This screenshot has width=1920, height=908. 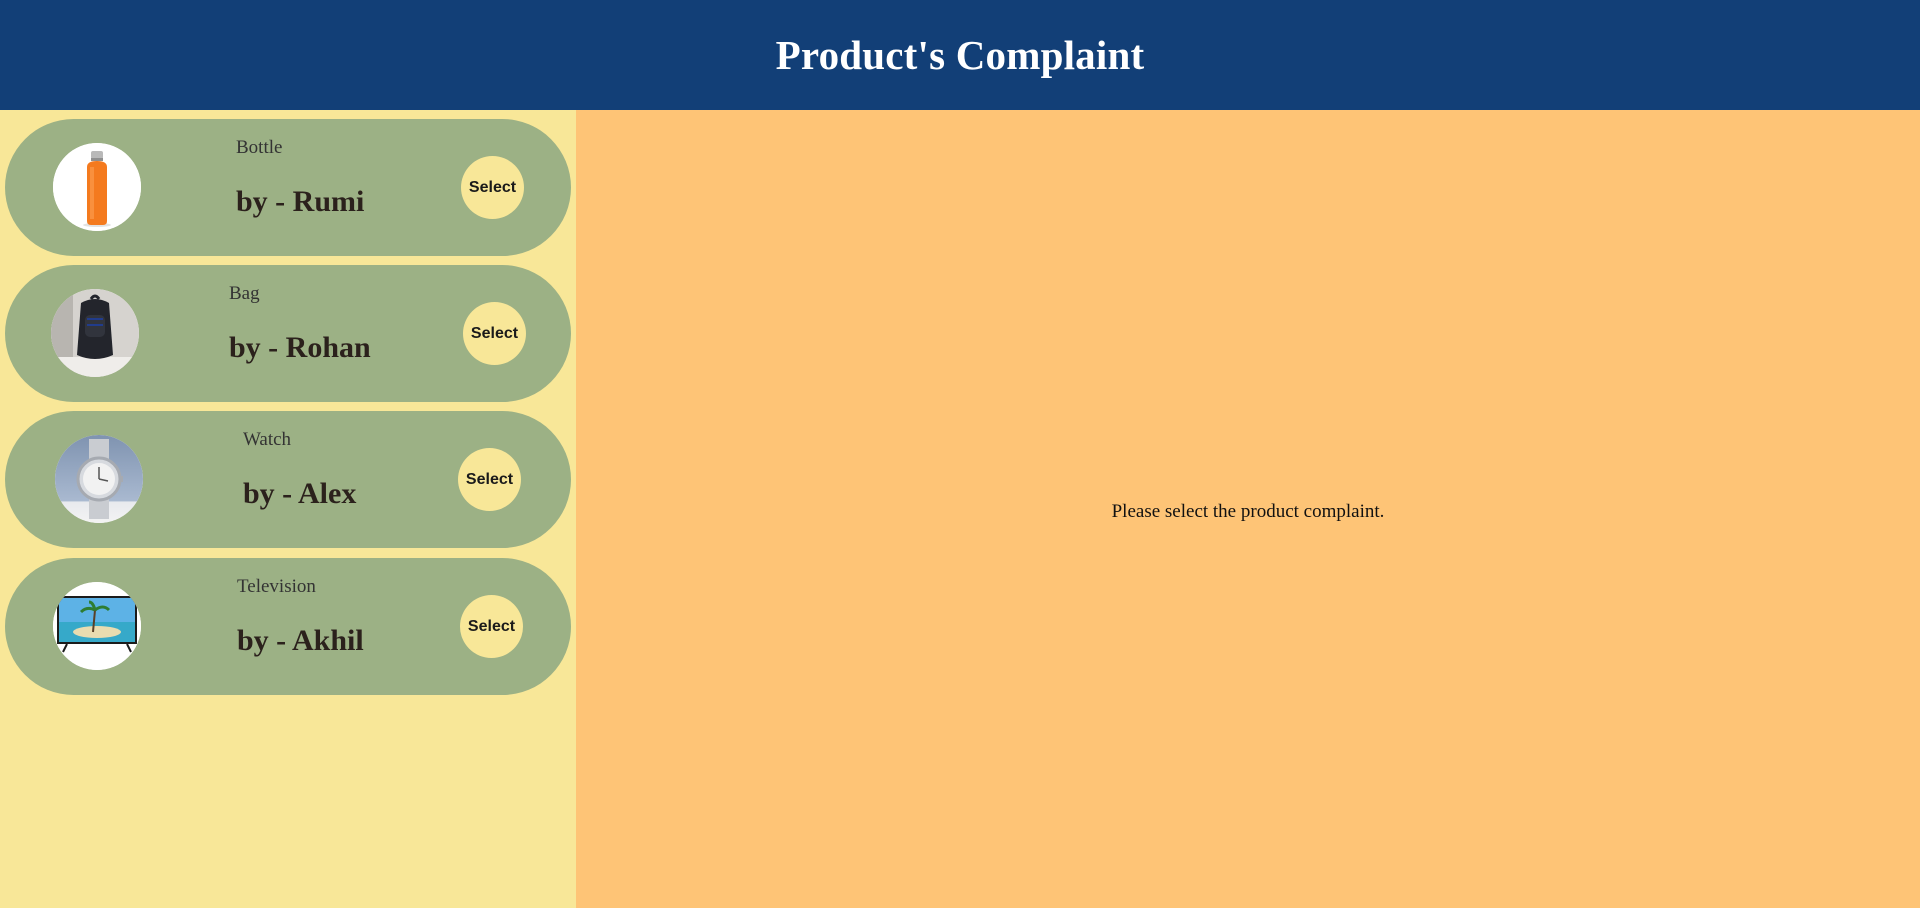 I want to click on television-image, so click(x=97, y=626).